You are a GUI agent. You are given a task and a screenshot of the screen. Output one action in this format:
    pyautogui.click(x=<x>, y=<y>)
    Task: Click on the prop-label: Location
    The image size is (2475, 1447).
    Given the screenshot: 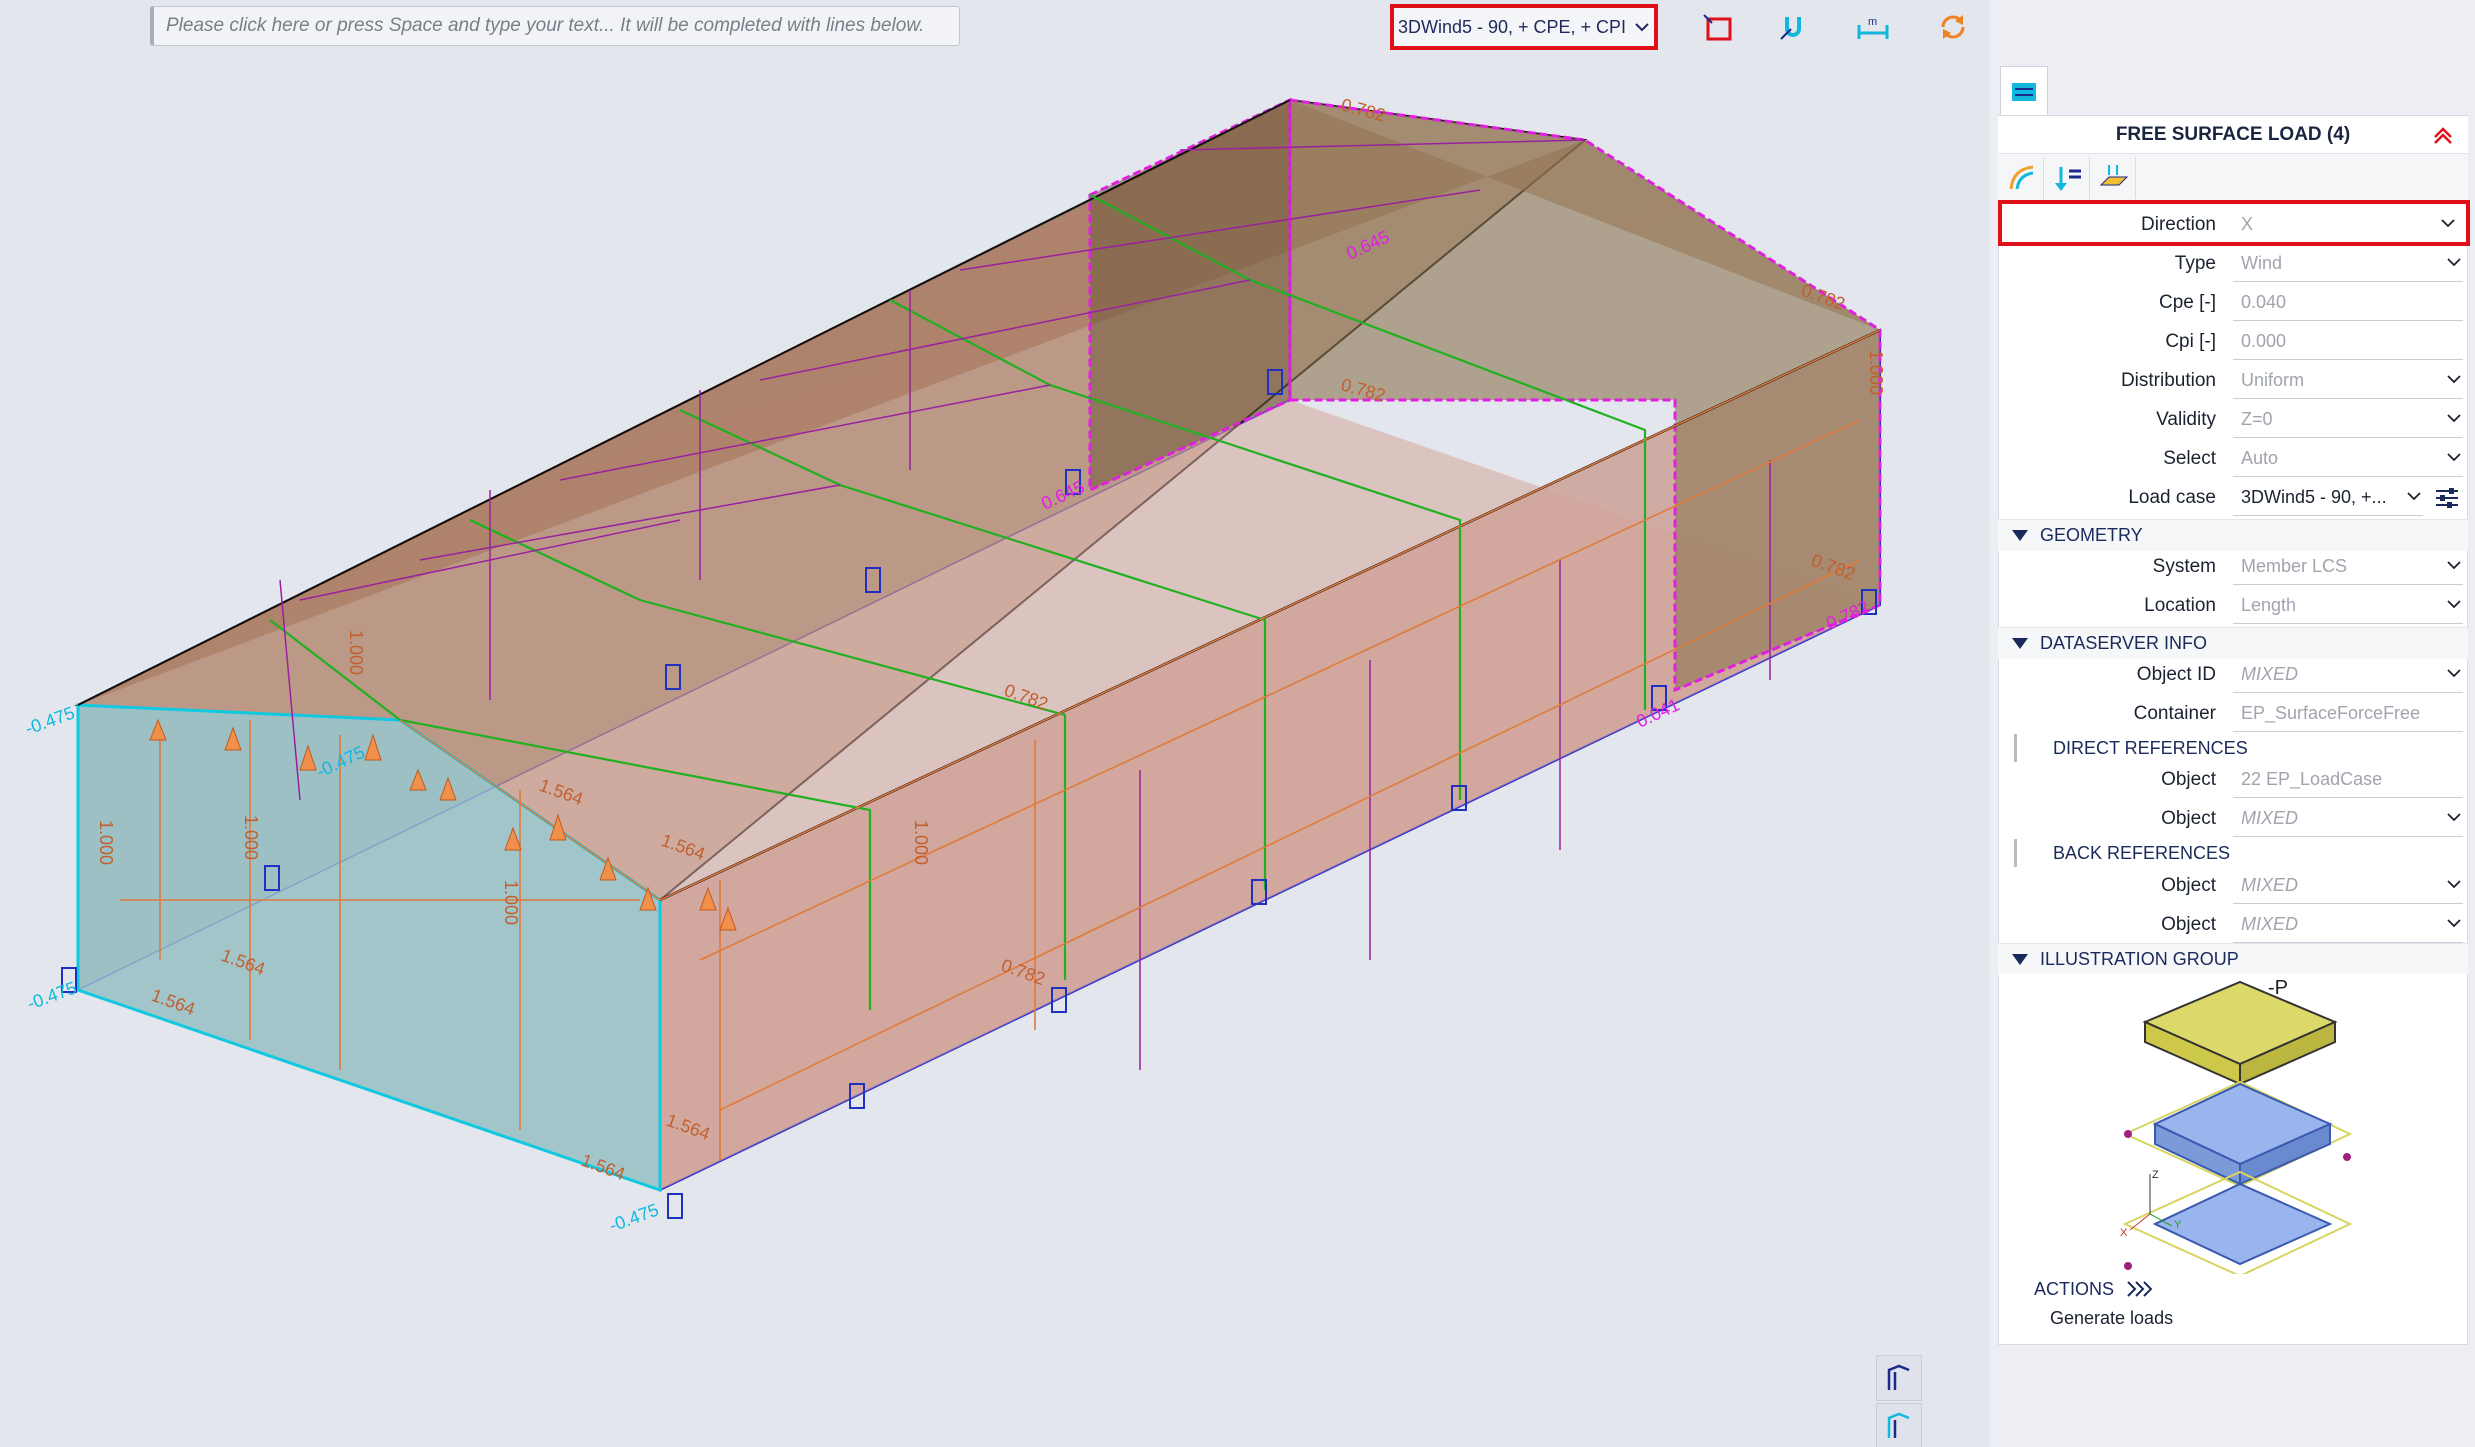 What is the action you would take?
    pyautogui.click(x=2180, y=605)
    